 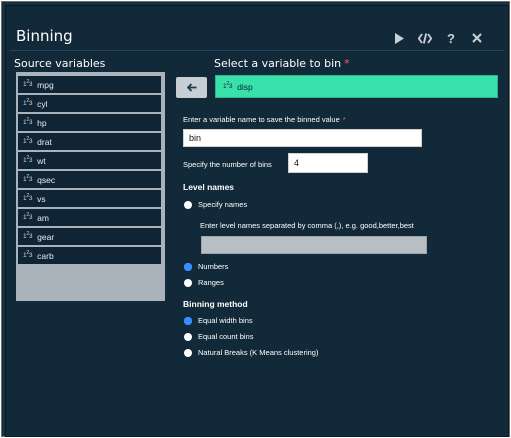 What do you see at coordinates (227, 164) in the screenshot?
I see `num-bins-label: Specify the number of bins` at bounding box center [227, 164].